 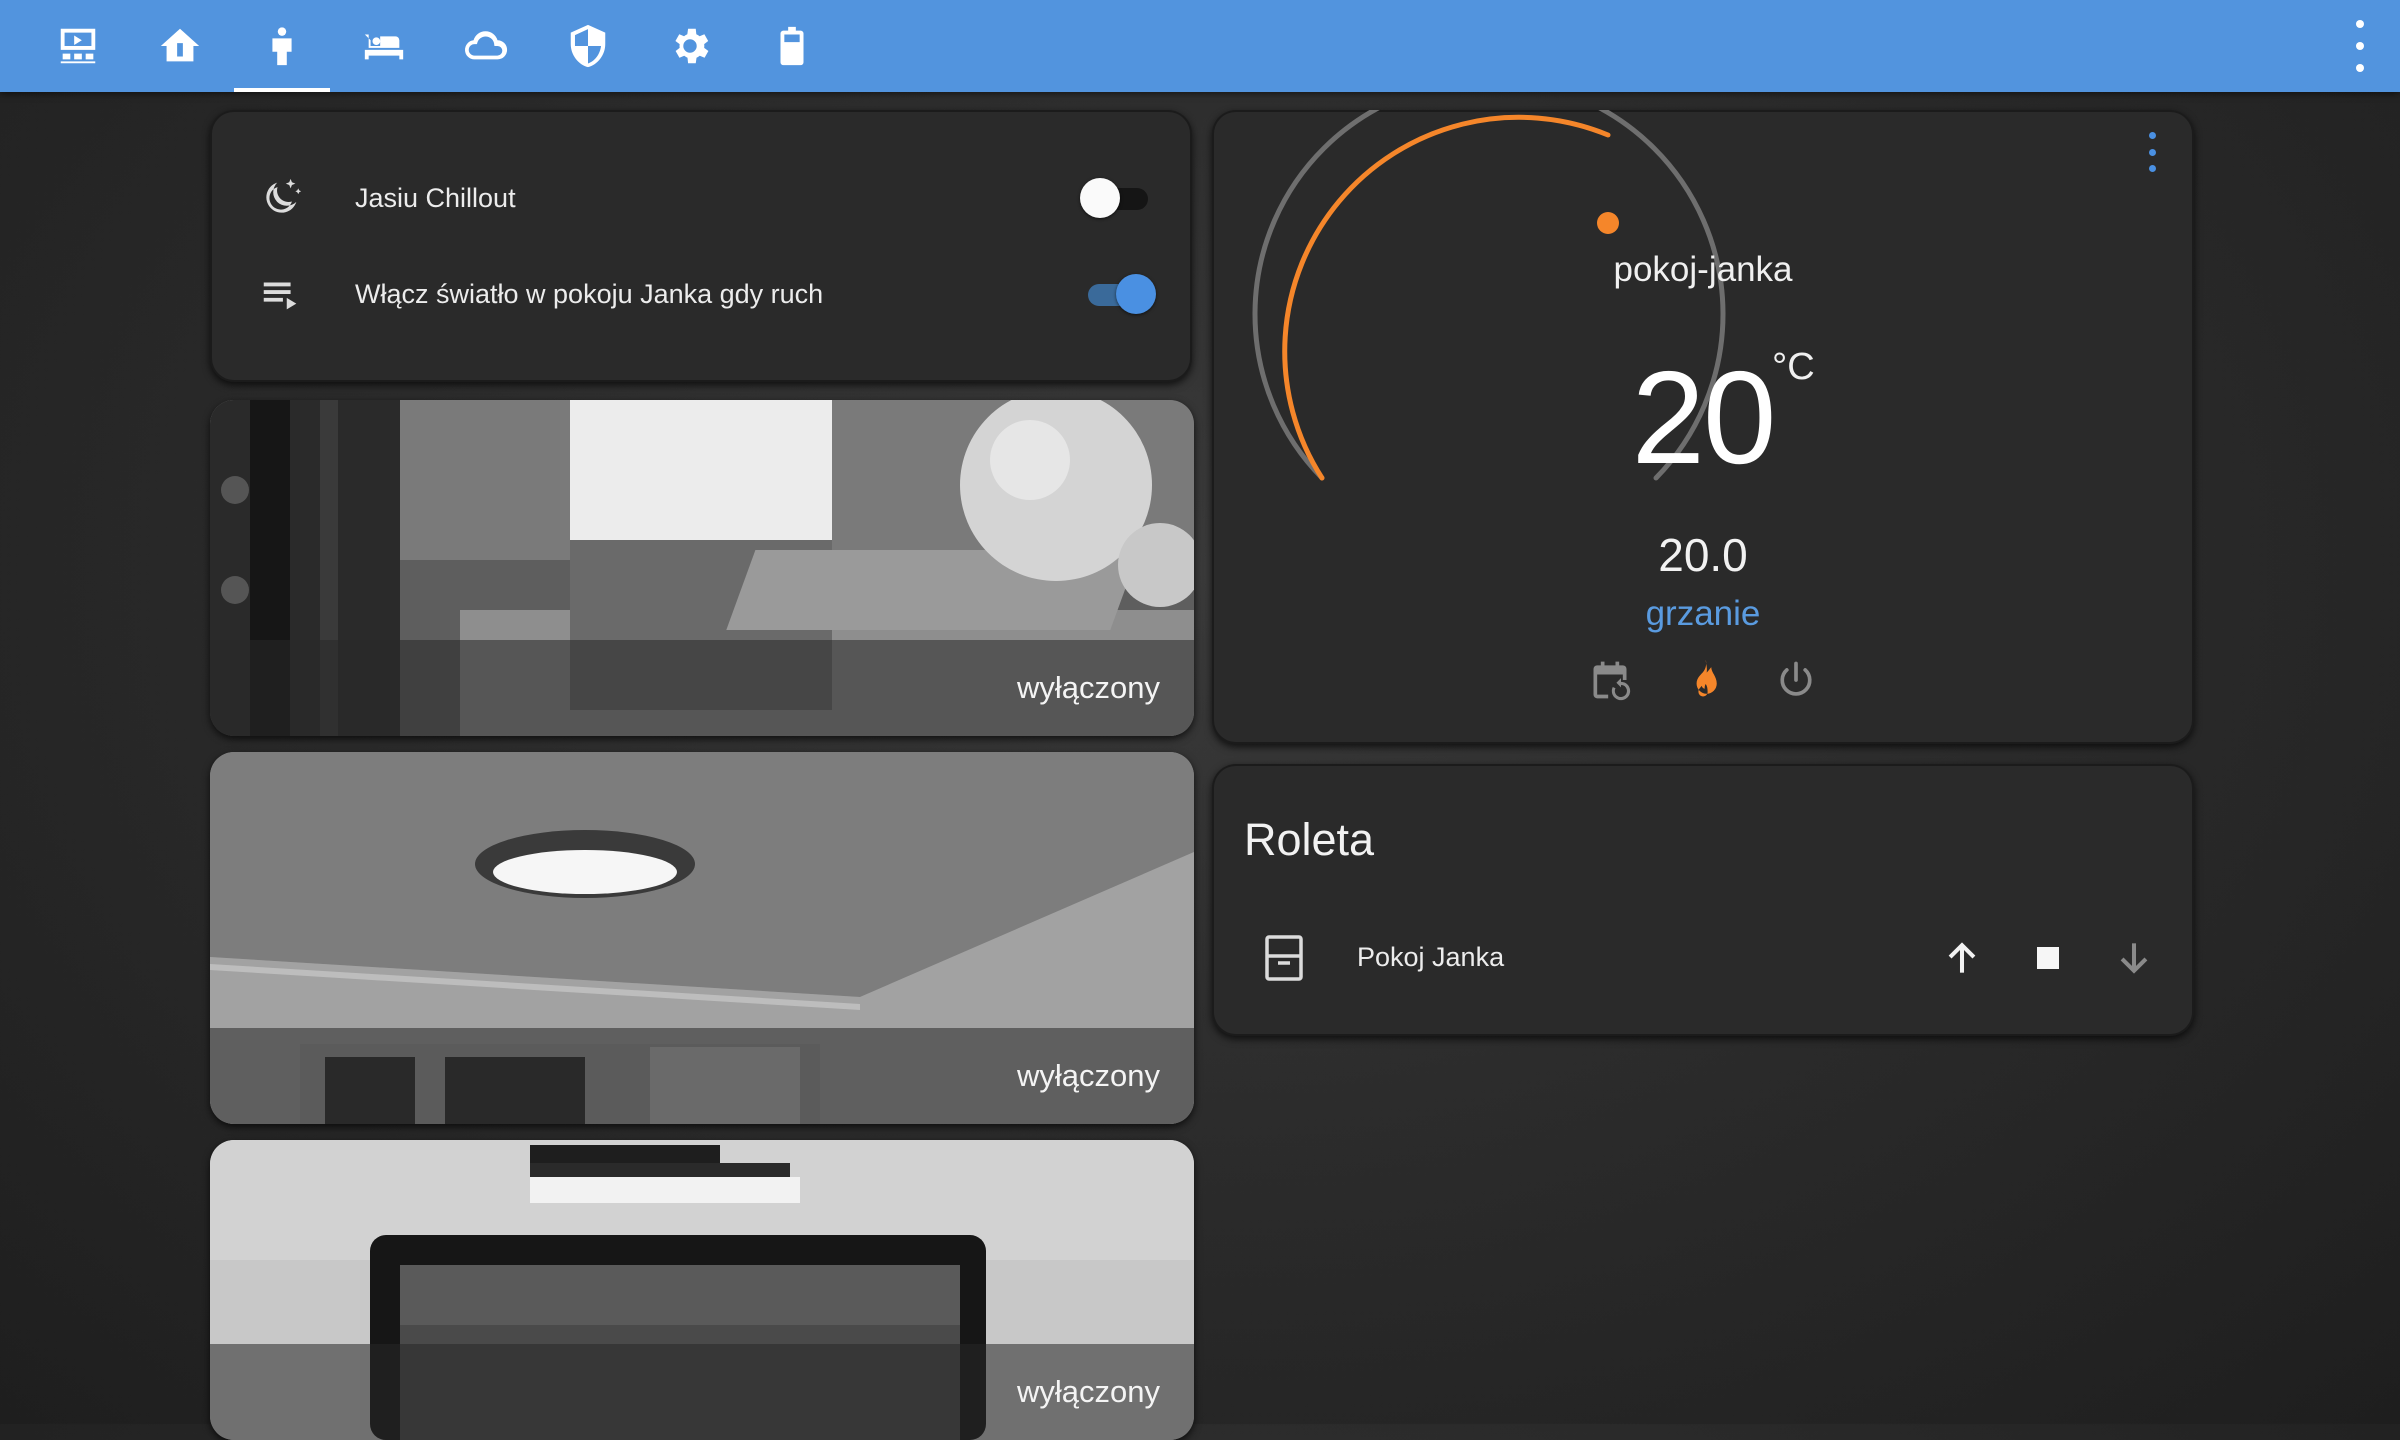 I want to click on tab-weather, so click(x=486, y=46).